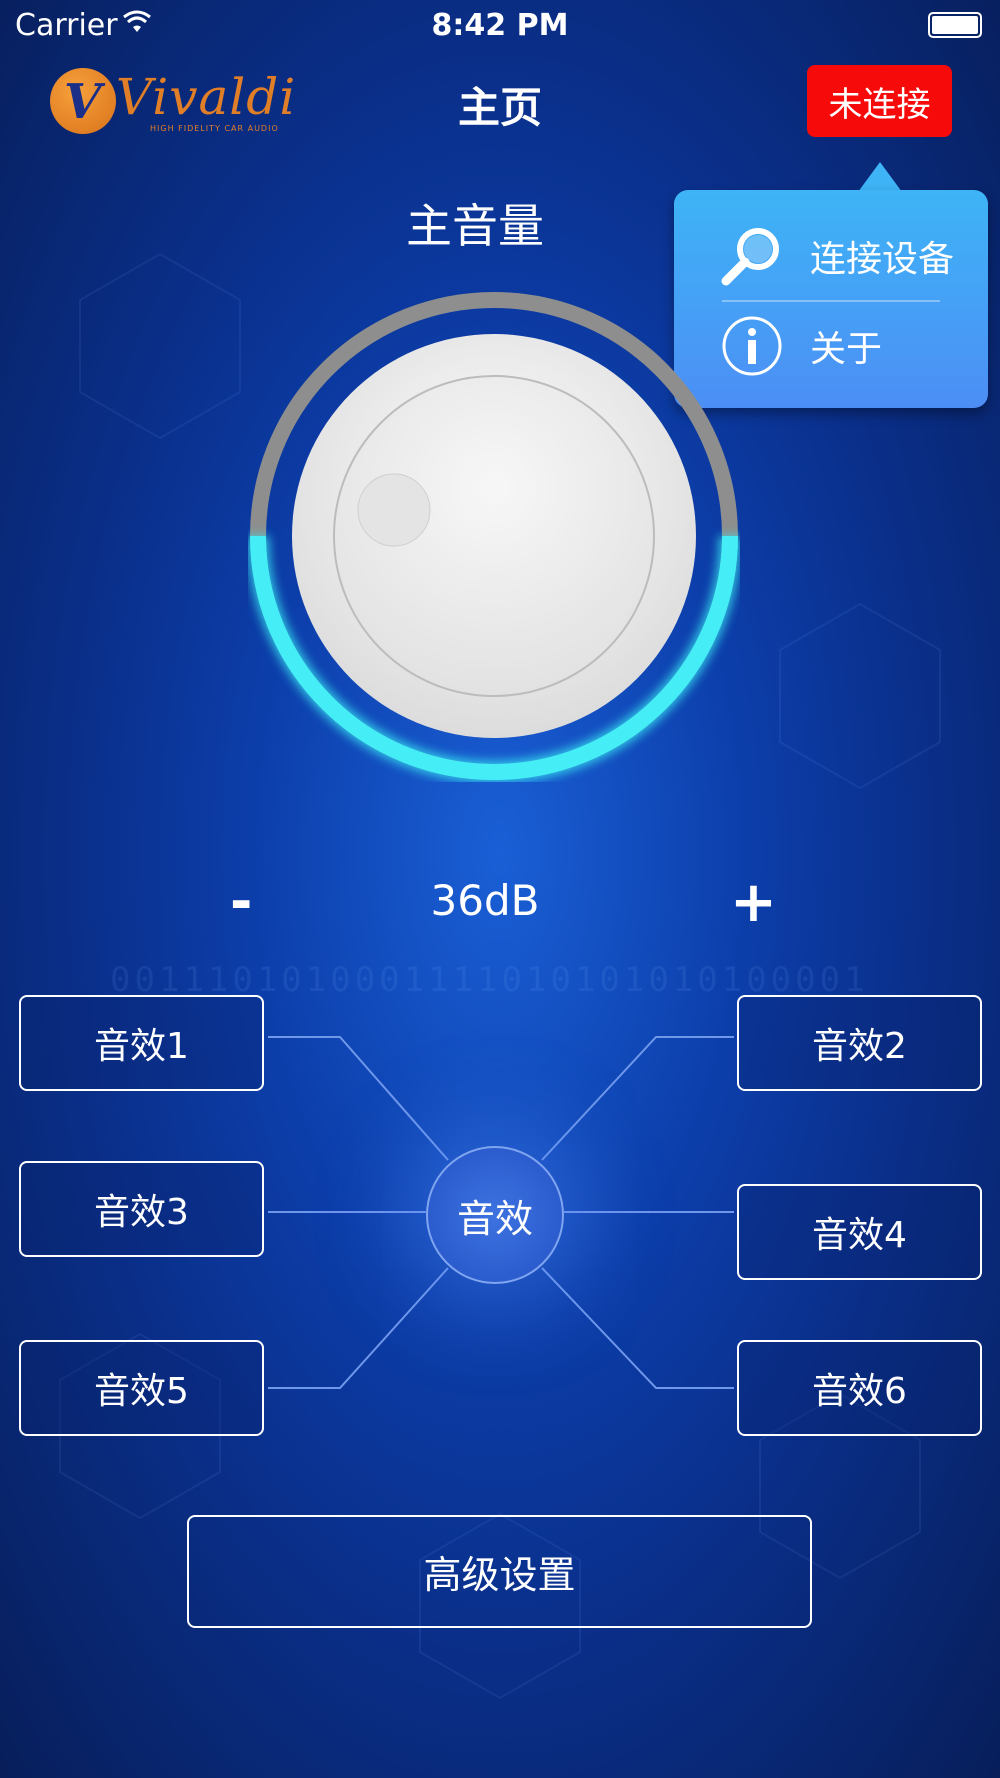  Describe the element at coordinates (859, 1043) in the screenshot. I see `effect-button-2: 音效2` at that location.